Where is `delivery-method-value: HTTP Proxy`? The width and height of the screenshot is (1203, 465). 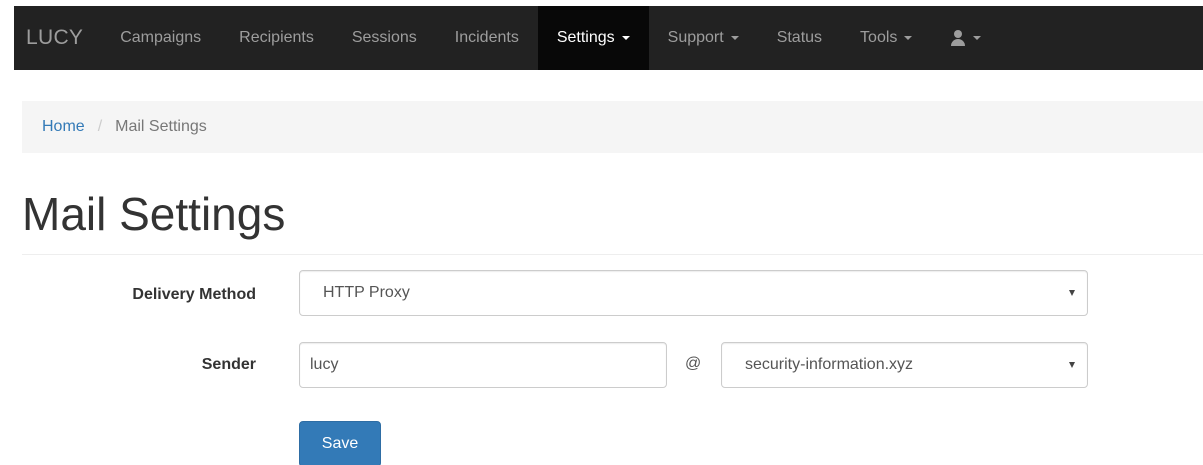 delivery-method-value: HTTP Proxy is located at coordinates (366, 292).